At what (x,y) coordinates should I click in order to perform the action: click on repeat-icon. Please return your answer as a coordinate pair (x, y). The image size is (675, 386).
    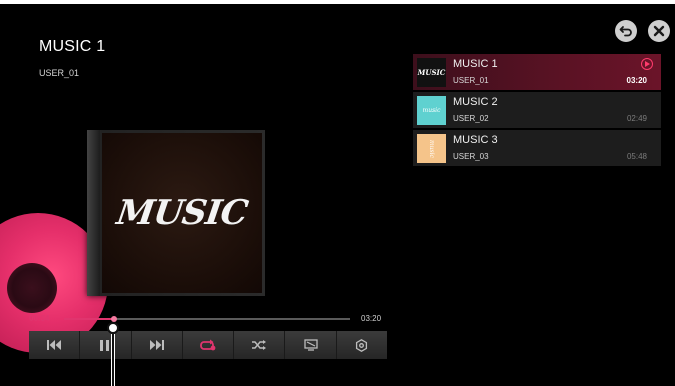
    Looking at the image, I should click on (208, 345).